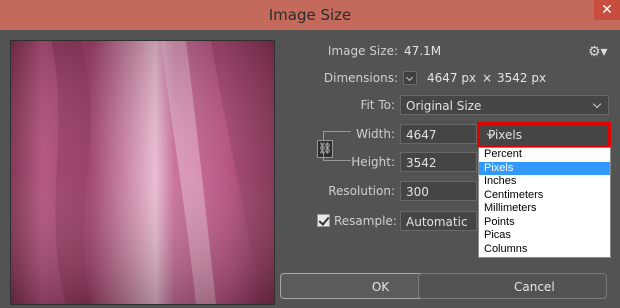 The height and width of the screenshot is (308, 620). I want to click on menu-item-picas: Picas, so click(544, 236).